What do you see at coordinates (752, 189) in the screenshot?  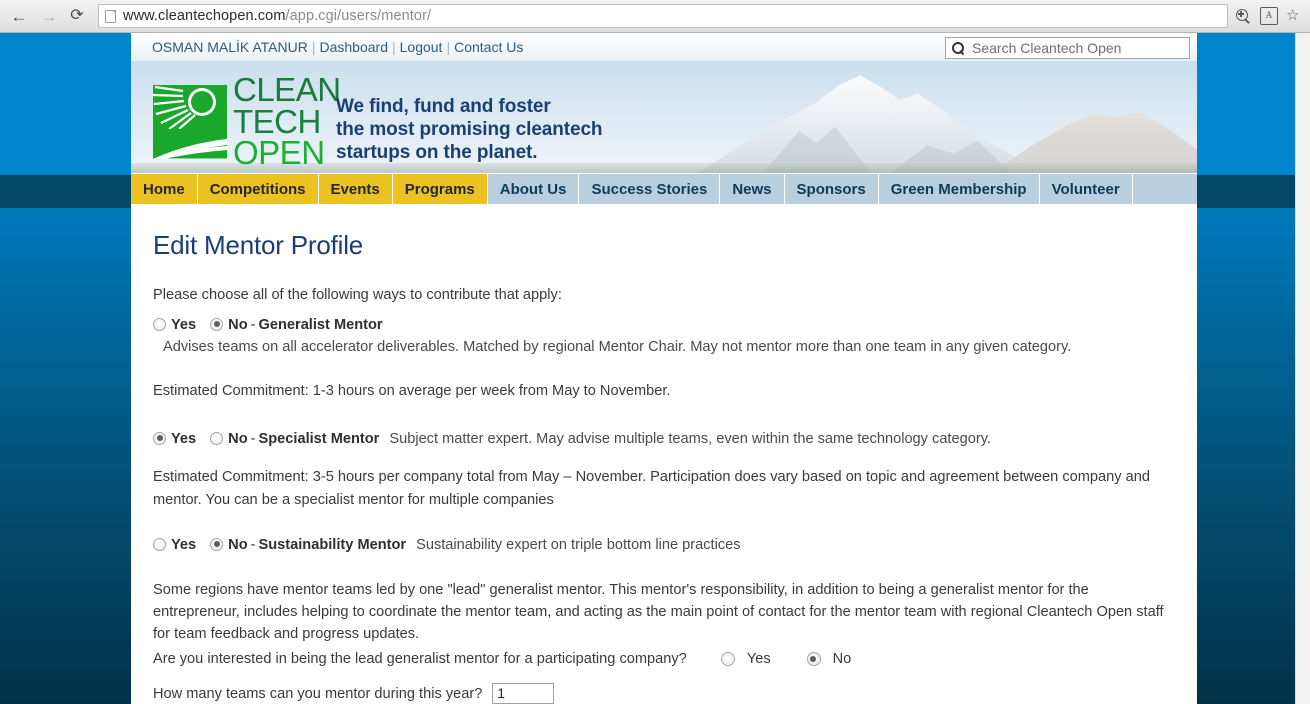 I see `nav-item-news: News` at bounding box center [752, 189].